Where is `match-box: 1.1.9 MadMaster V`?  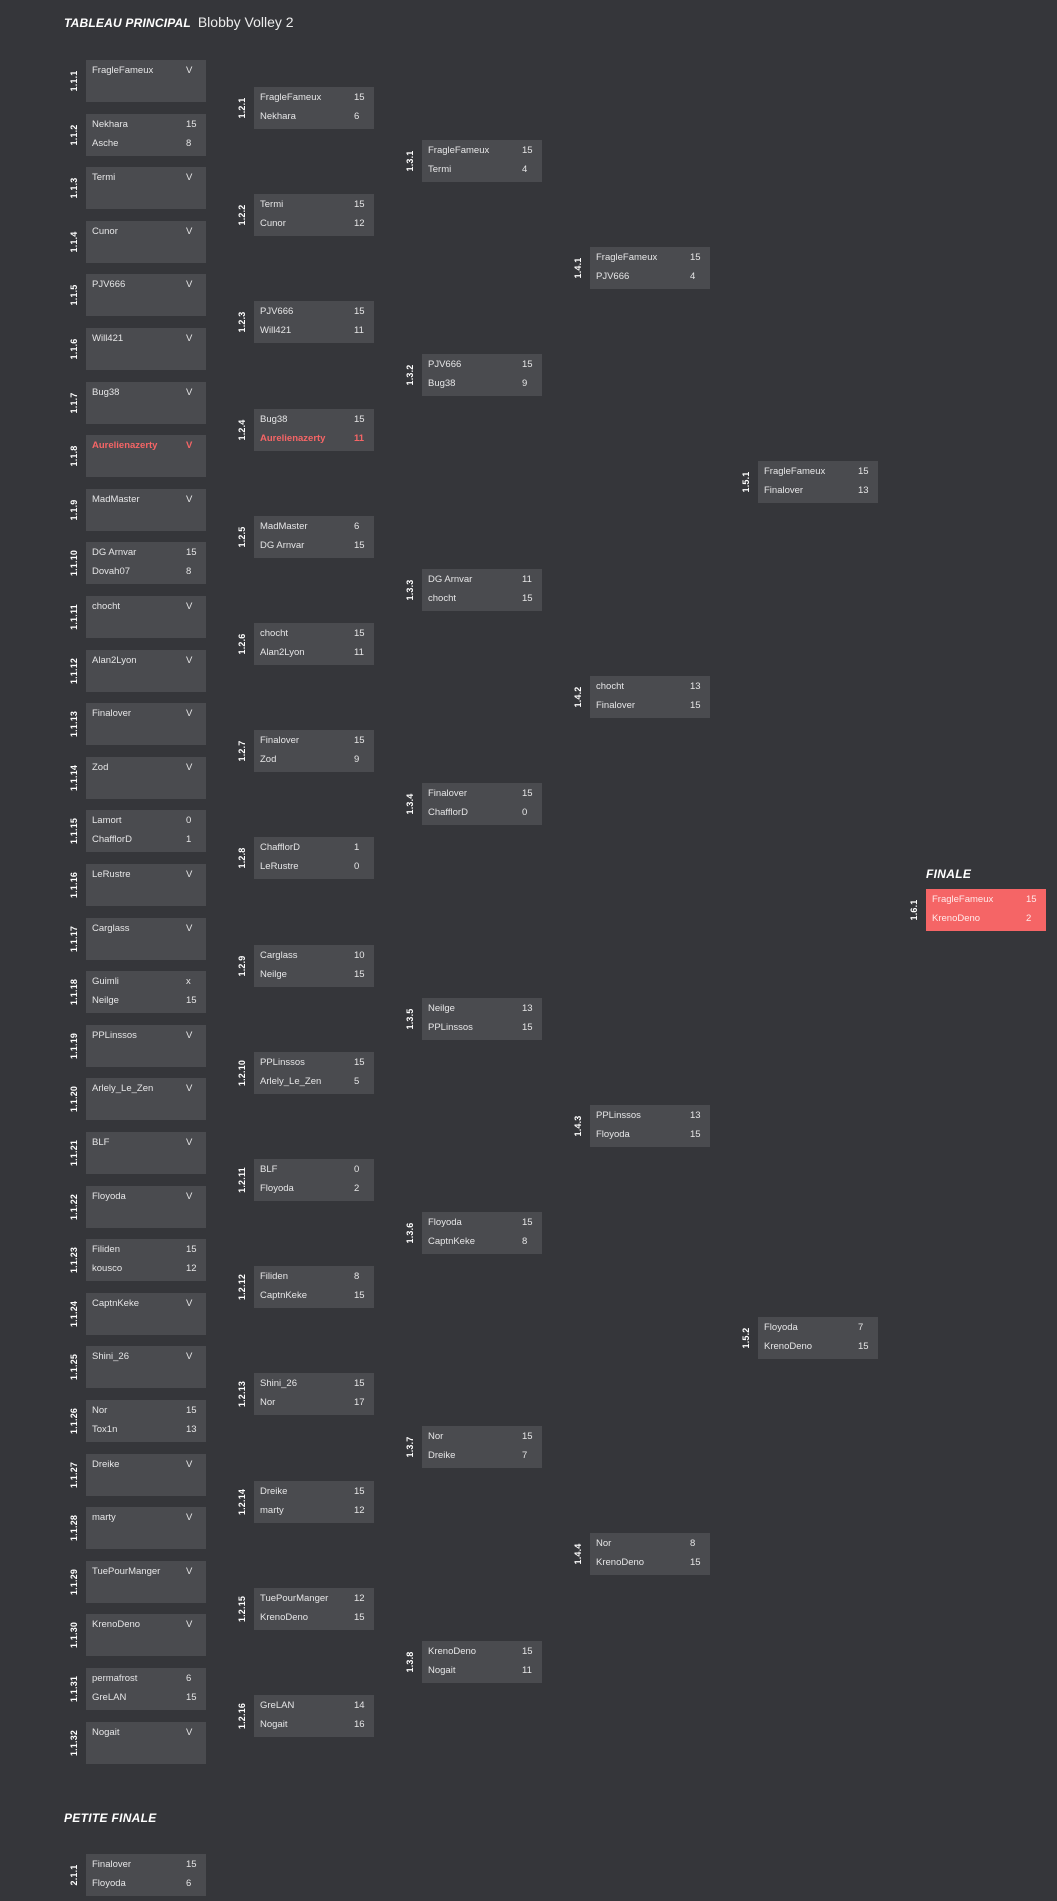 match-box: 1.1.9 MadMaster V is located at coordinates (137, 510).